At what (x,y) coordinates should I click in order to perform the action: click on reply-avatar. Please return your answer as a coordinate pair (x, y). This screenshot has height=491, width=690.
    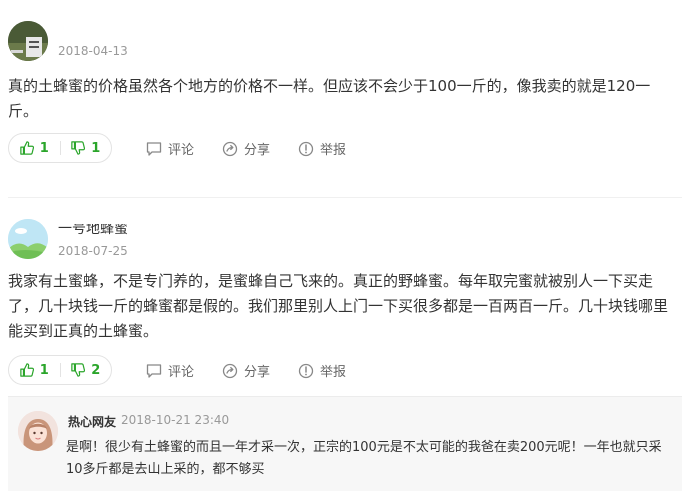
    Looking at the image, I should click on (38, 431).